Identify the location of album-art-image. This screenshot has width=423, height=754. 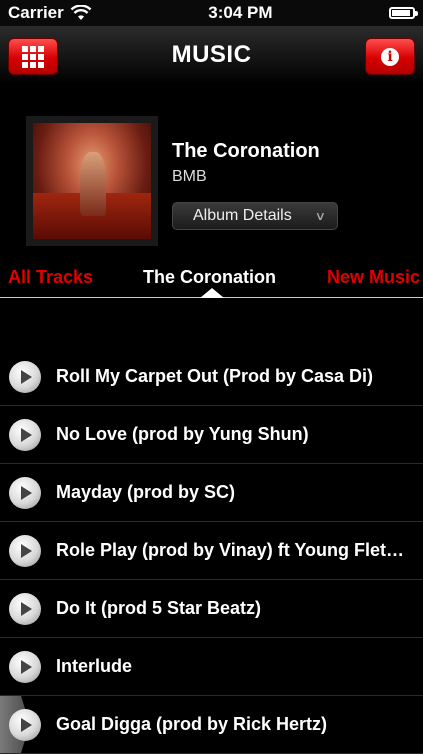
(92, 181).